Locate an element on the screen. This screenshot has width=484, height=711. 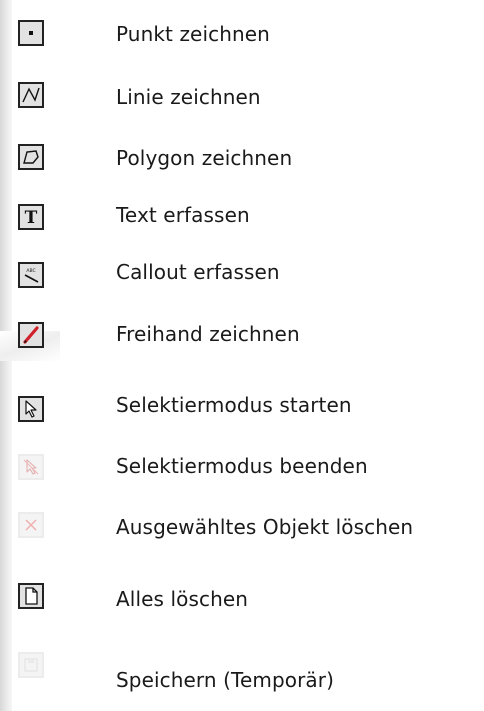
tool-label-callout: Callout erfassen is located at coordinates (198, 272).